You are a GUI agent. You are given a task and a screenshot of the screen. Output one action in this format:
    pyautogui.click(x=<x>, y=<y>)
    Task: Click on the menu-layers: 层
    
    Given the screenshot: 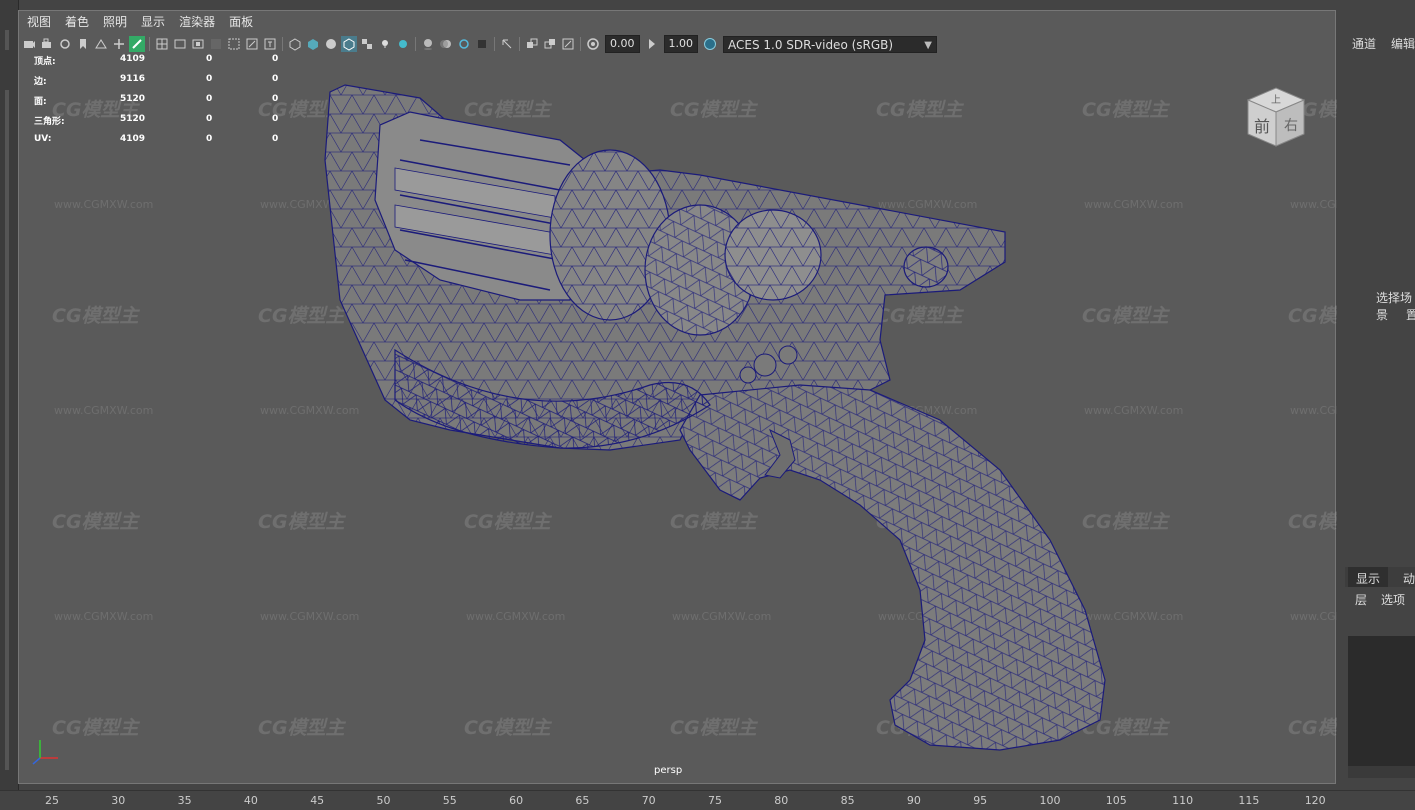 What is the action you would take?
    pyautogui.click(x=1361, y=599)
    